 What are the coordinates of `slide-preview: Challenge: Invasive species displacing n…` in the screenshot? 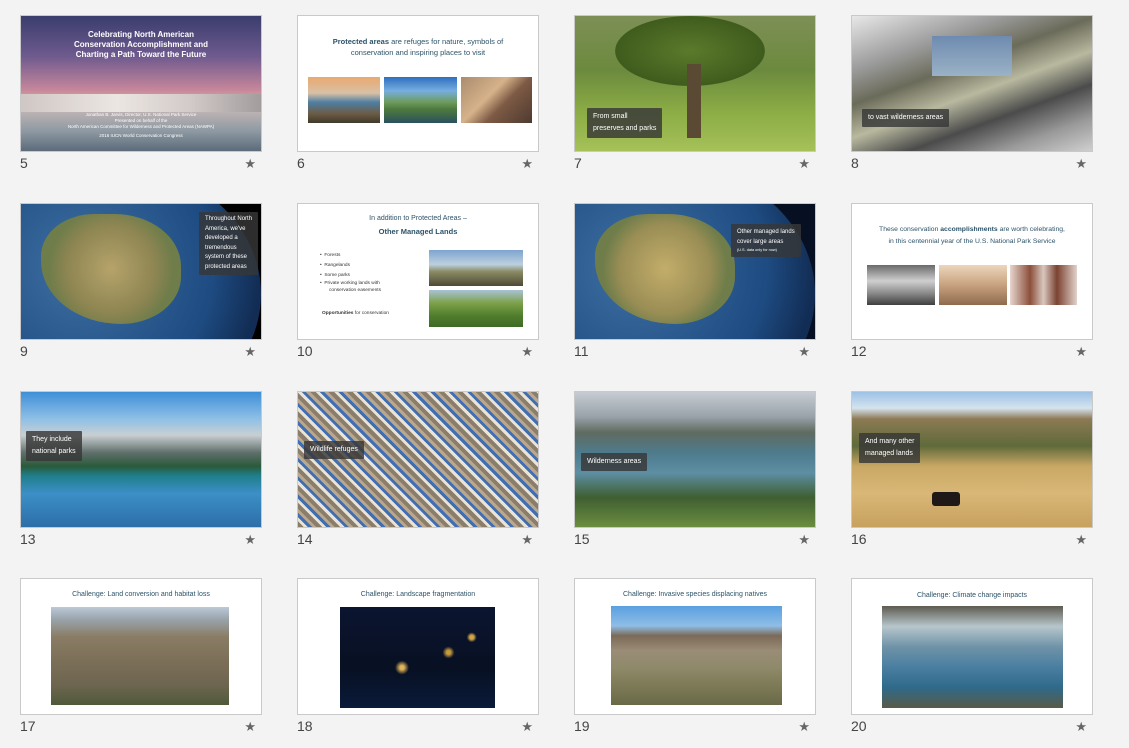 It's located at (695, 646).